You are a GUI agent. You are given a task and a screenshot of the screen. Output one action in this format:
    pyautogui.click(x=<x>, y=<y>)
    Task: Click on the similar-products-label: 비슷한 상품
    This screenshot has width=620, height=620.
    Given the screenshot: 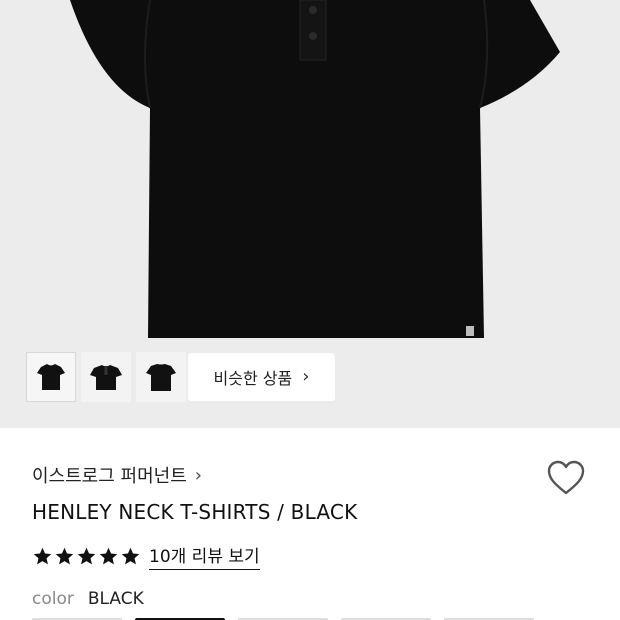 What is the action you would take?
    pyautogui.click(x=253, y=378)
    